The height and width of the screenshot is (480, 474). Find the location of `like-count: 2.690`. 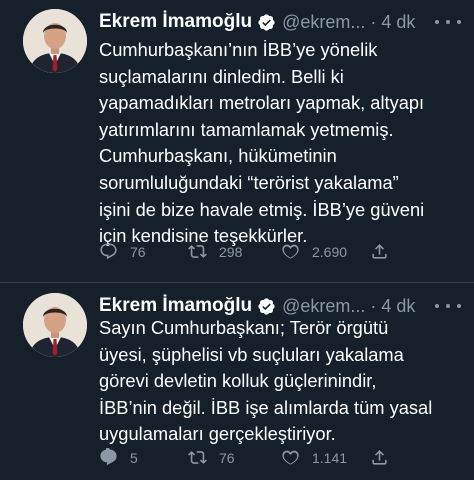

like-count: 2.690 is located at coordinates (330, 251).